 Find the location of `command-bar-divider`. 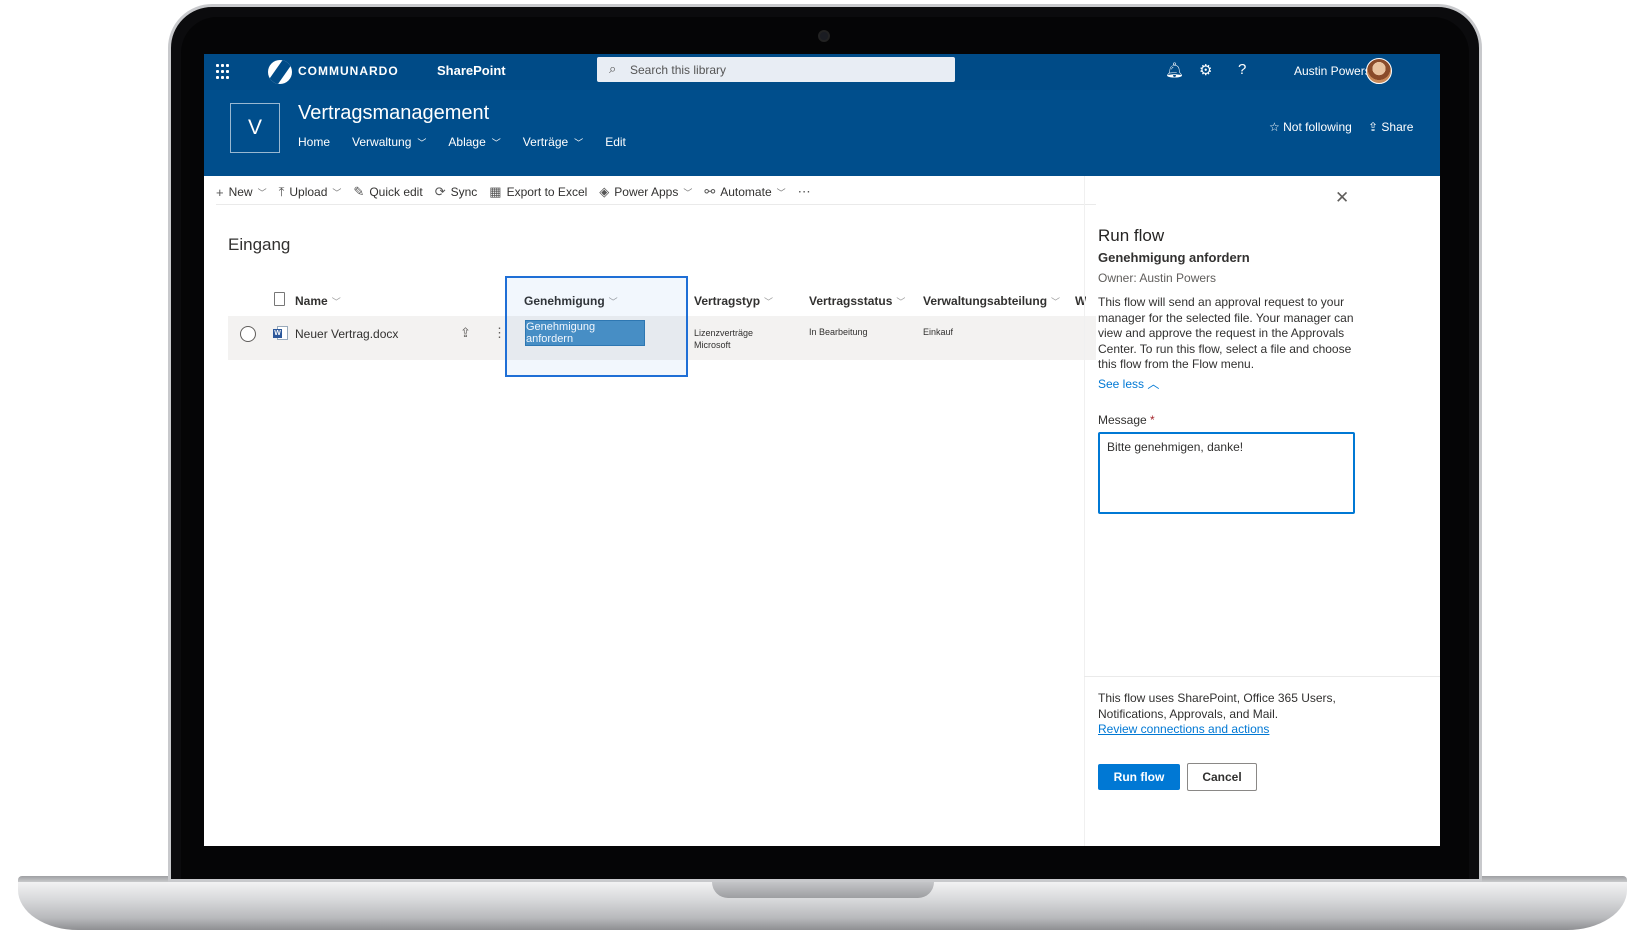

command-bar-divider is located at coordinates (656, 204).